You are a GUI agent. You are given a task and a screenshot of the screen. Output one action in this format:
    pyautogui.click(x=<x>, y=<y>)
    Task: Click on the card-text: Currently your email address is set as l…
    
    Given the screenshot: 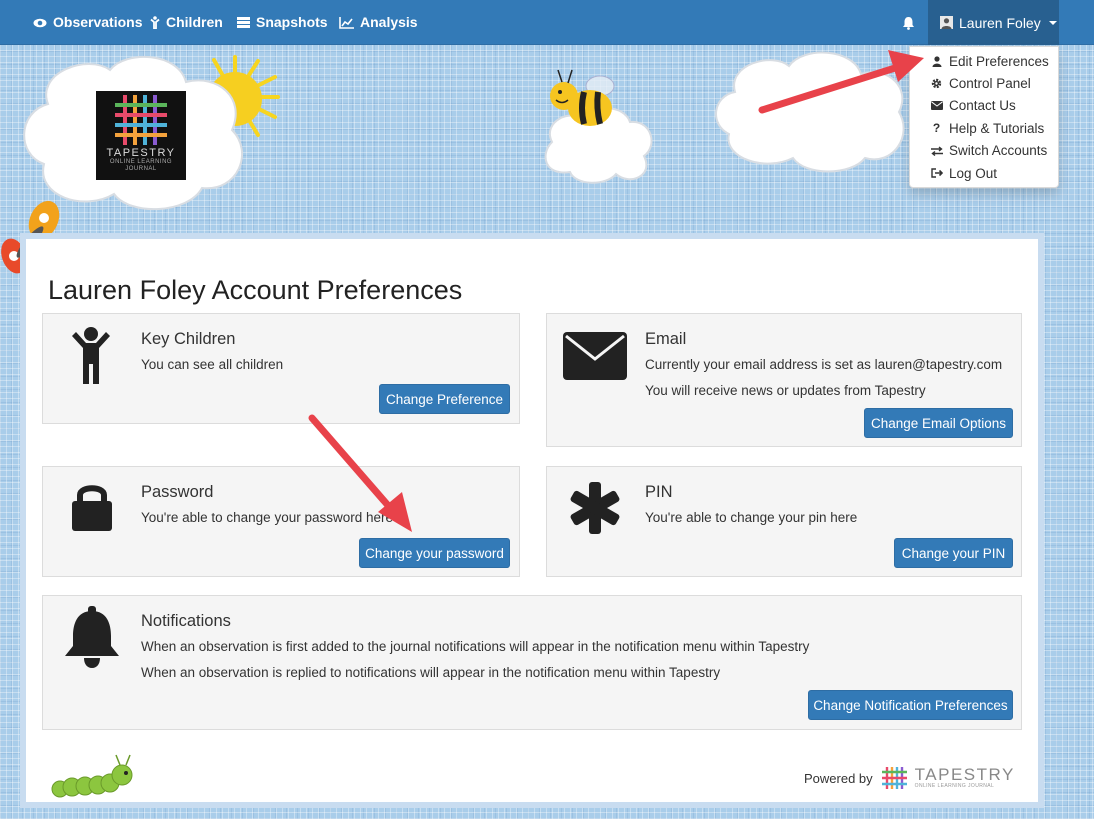 What is the action you would take?
    pyautogui.click(x=824, y=364)
    